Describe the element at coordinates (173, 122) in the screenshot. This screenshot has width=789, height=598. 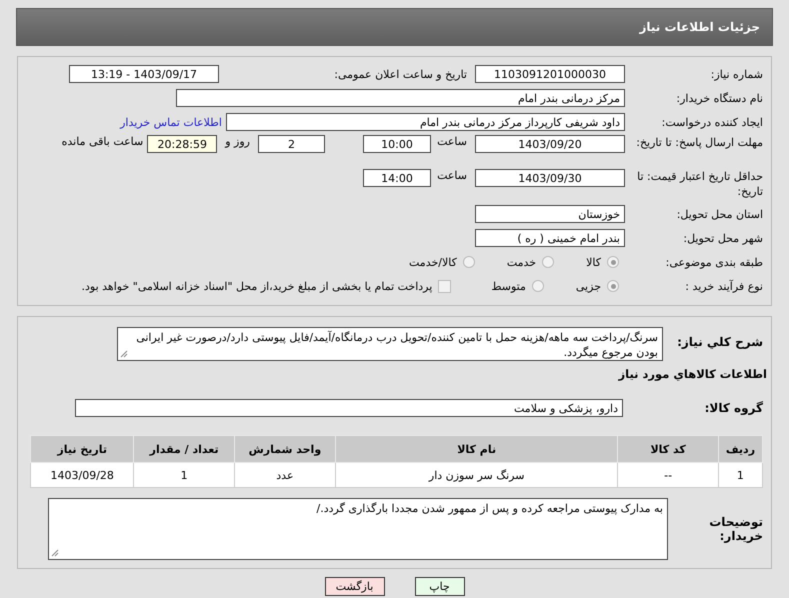
I see `contact-link: اطلاعات تماس خریدار` at that location.